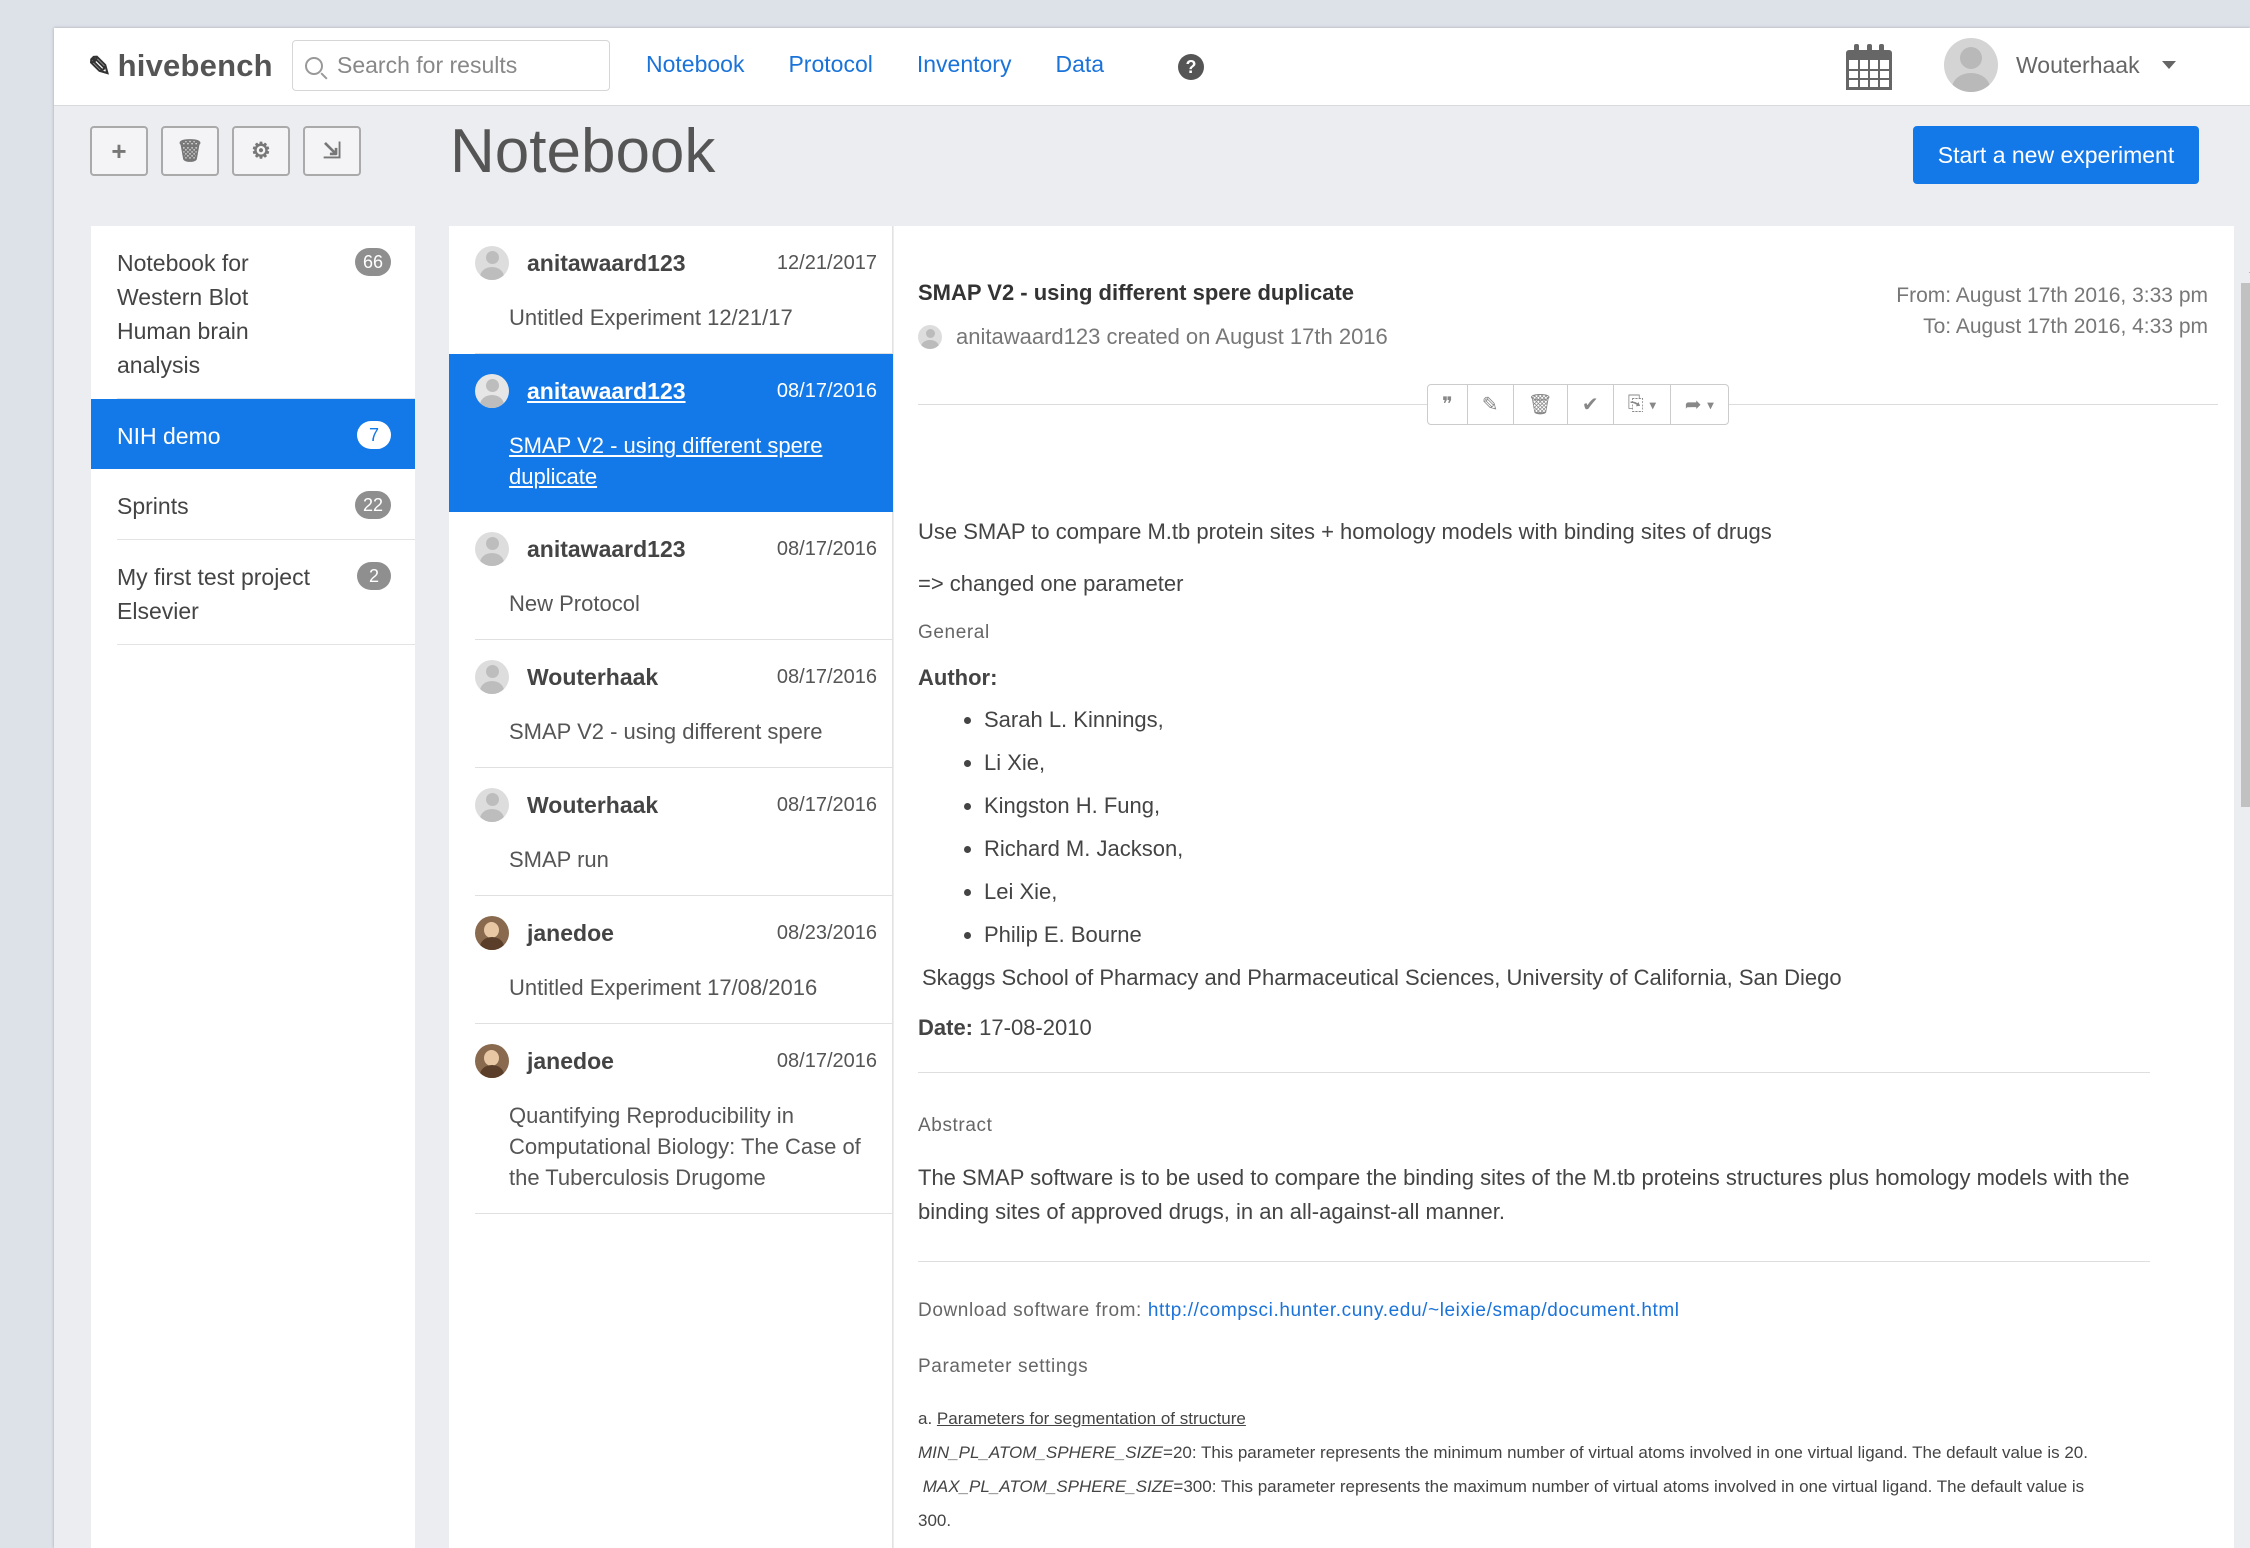 The image size is (2250, 1548). Describe the element at coordinates (2078, 64) in the screenshot. I see `user-name: Wouterhaak` at that location.